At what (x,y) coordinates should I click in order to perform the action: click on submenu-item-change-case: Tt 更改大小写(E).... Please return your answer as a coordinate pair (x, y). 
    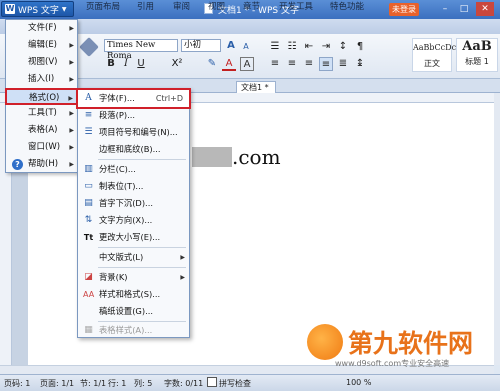
    Looking at the image, I should click on (133, 237).